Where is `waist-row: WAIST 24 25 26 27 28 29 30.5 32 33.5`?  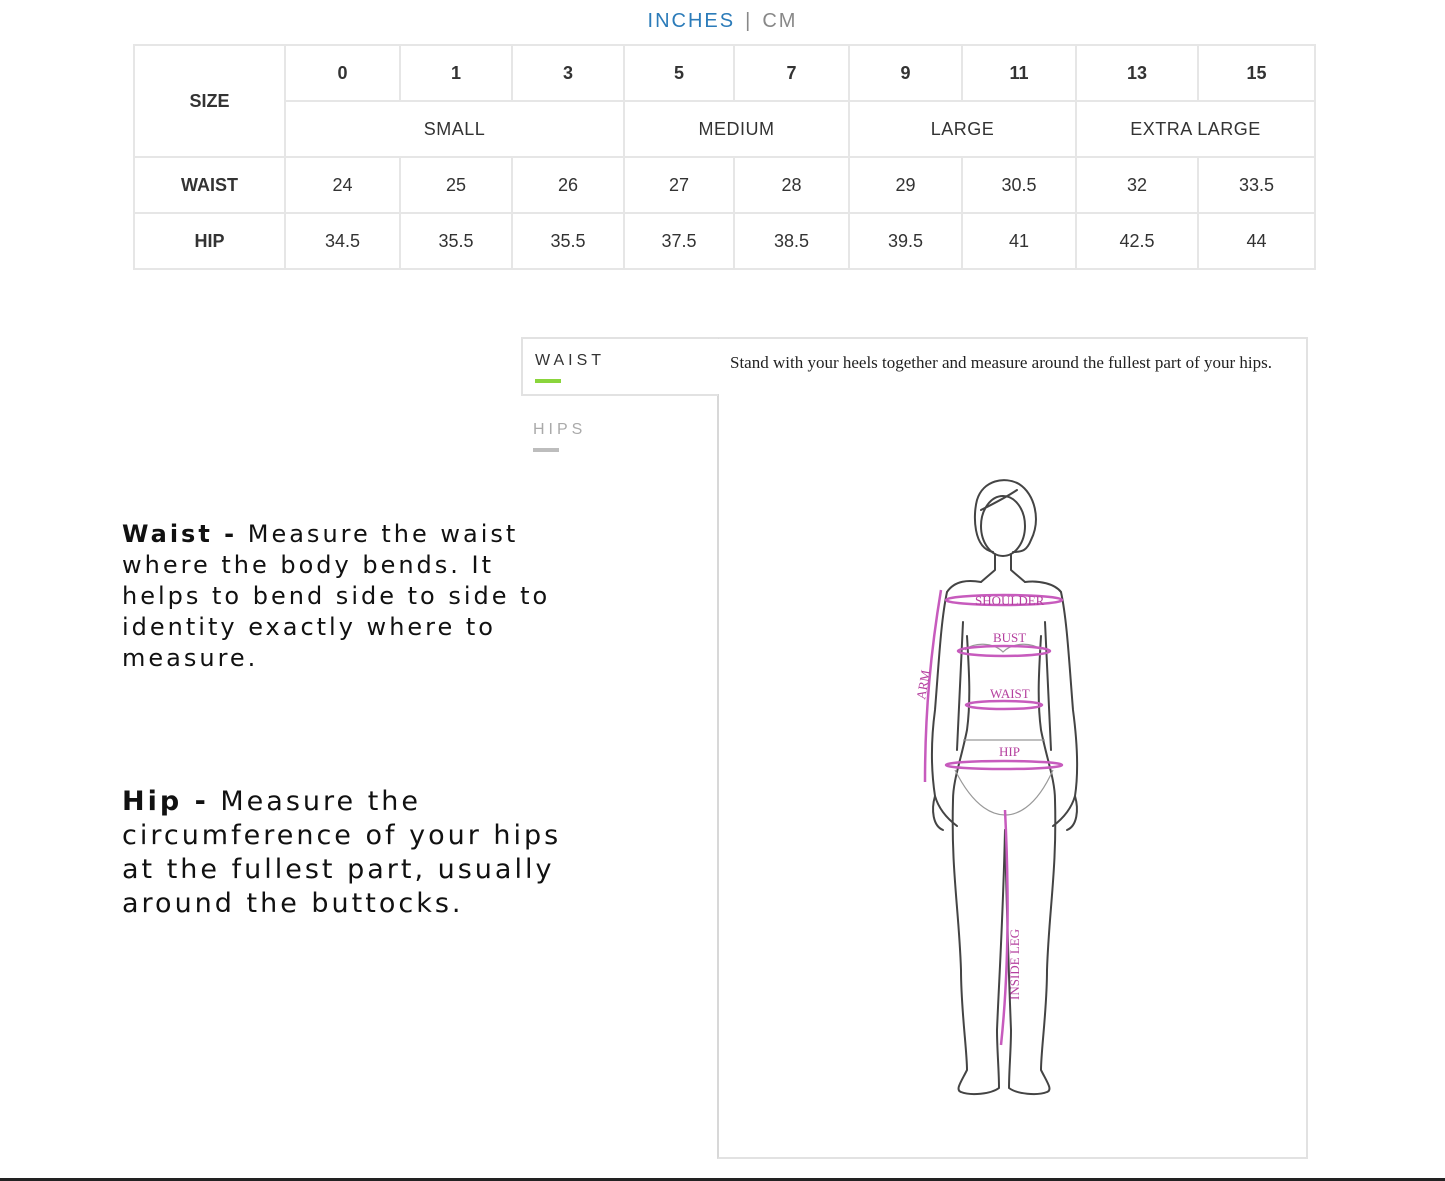 waist-row: WAIST 24 25 26 27 28 29 30.5 32 33.5 is located at coordinates (724, 185).